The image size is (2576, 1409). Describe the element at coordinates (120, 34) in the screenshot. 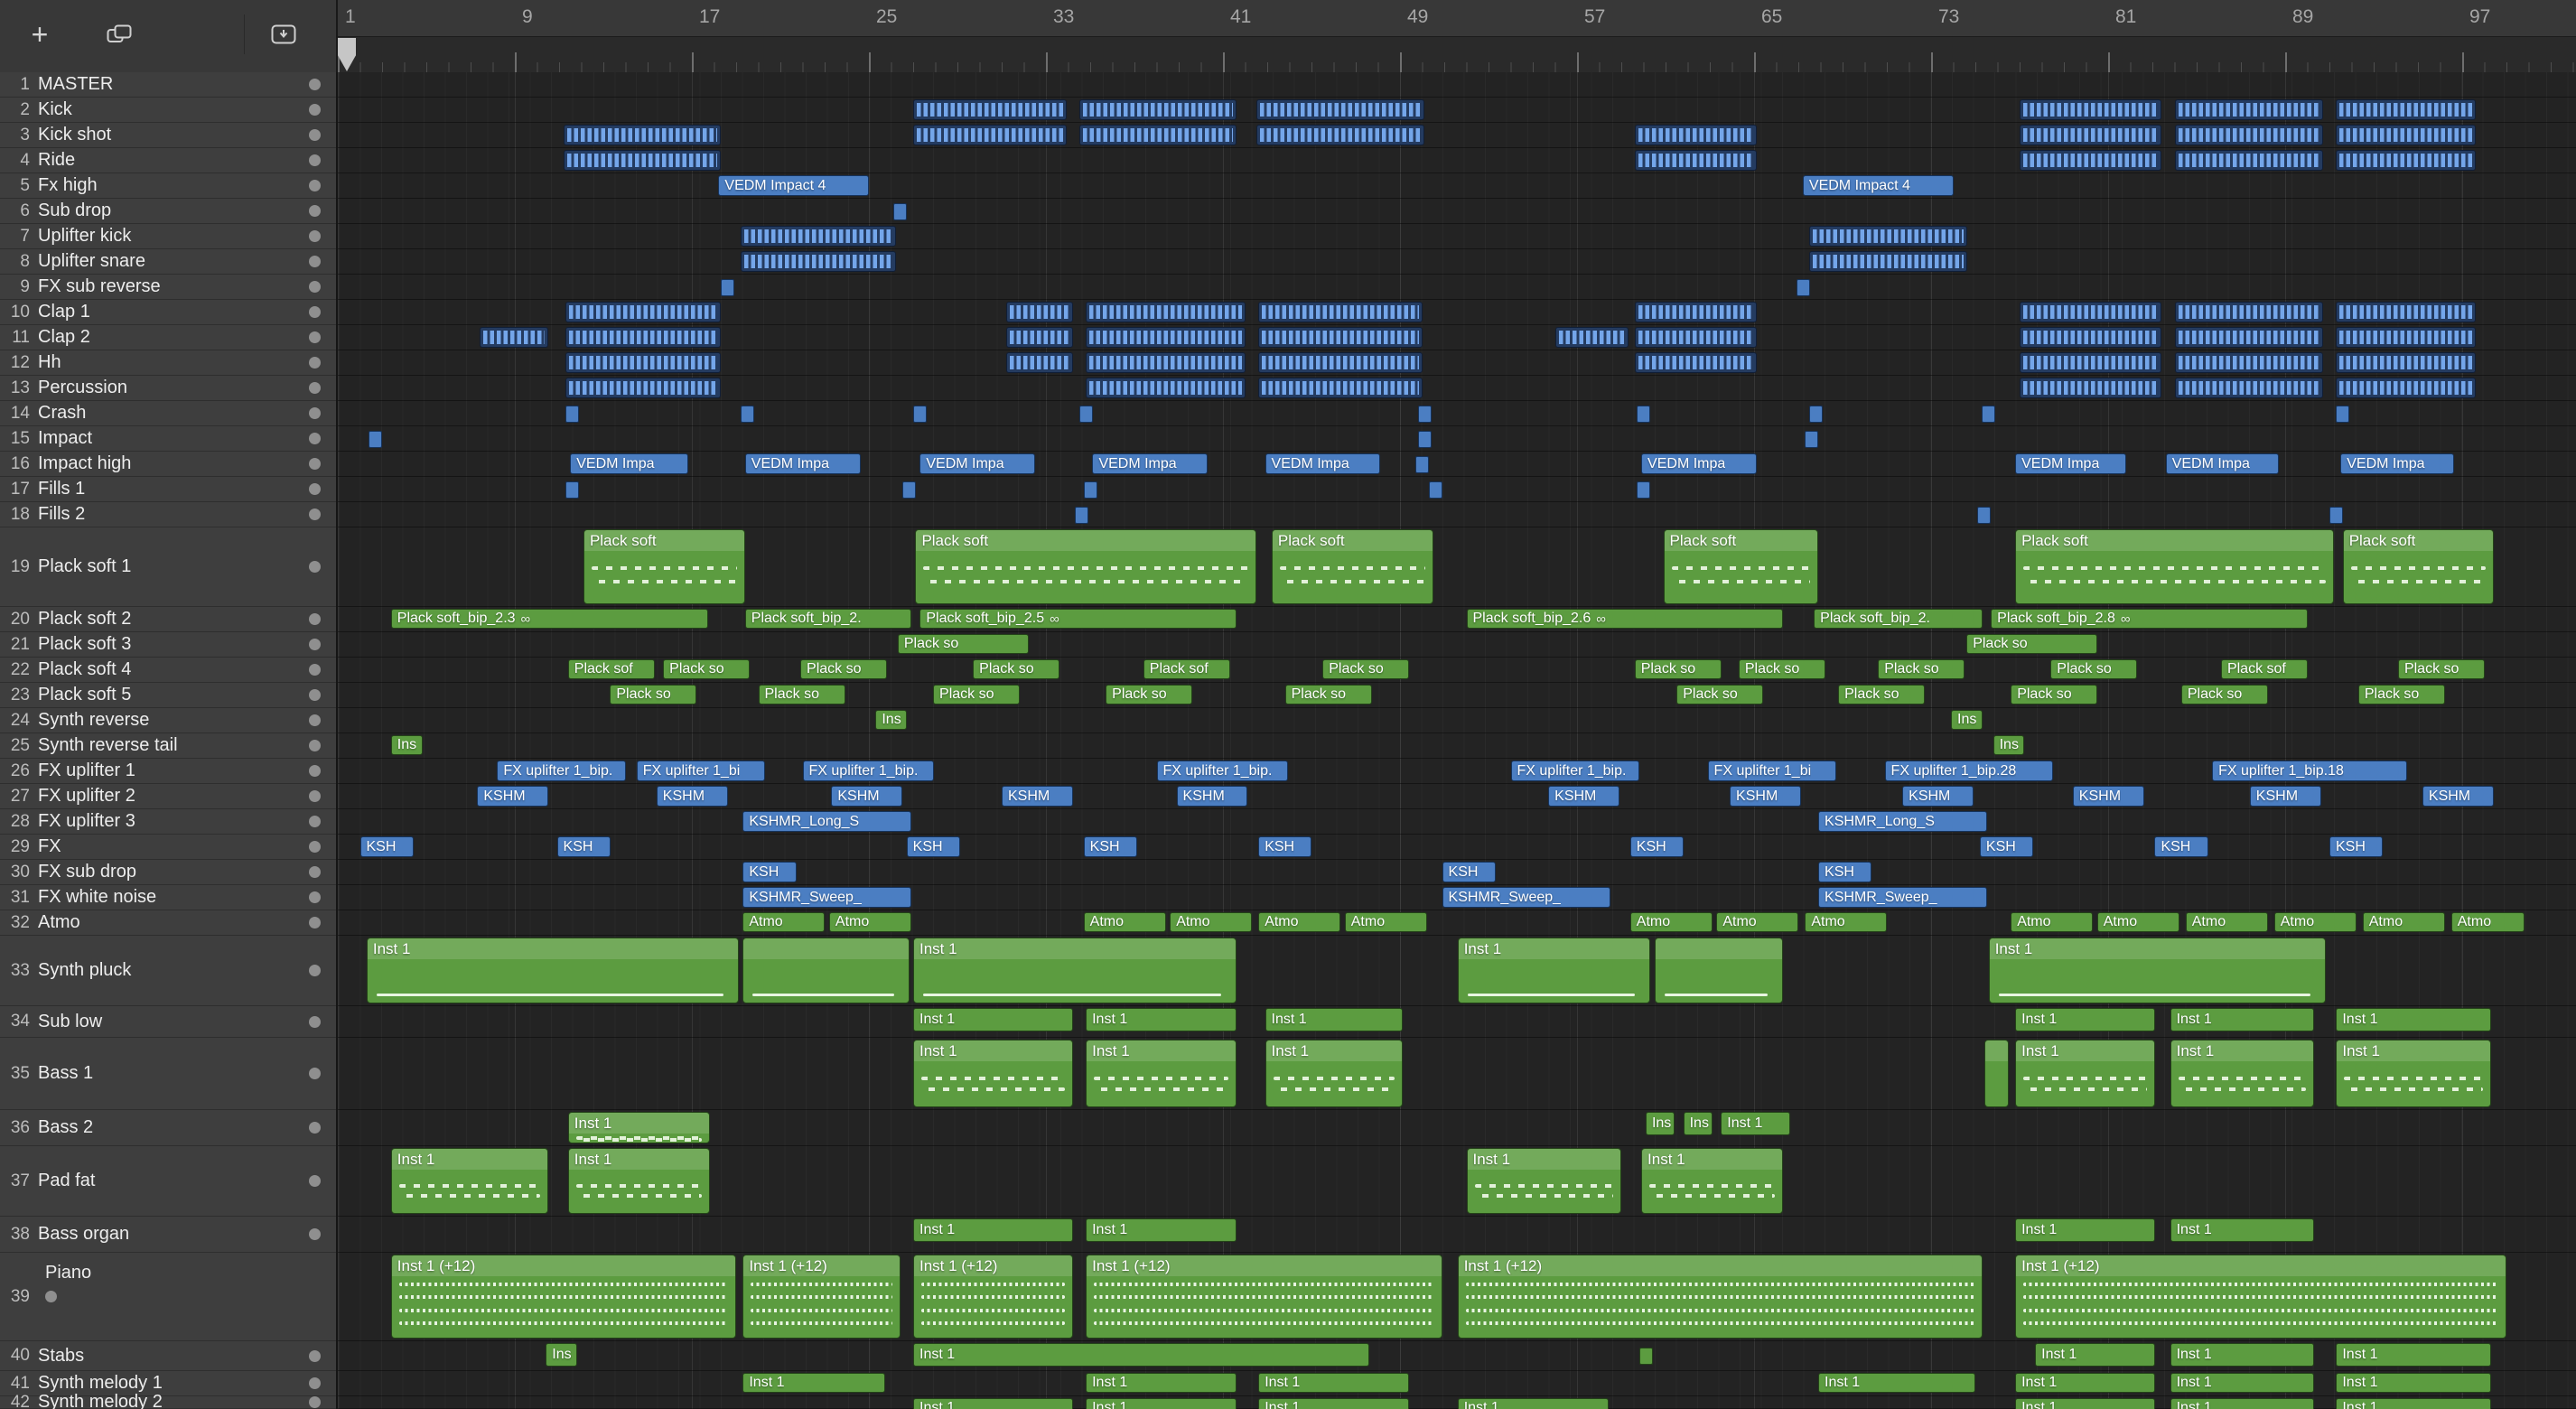

I see `duplicate-track-button` at that location.